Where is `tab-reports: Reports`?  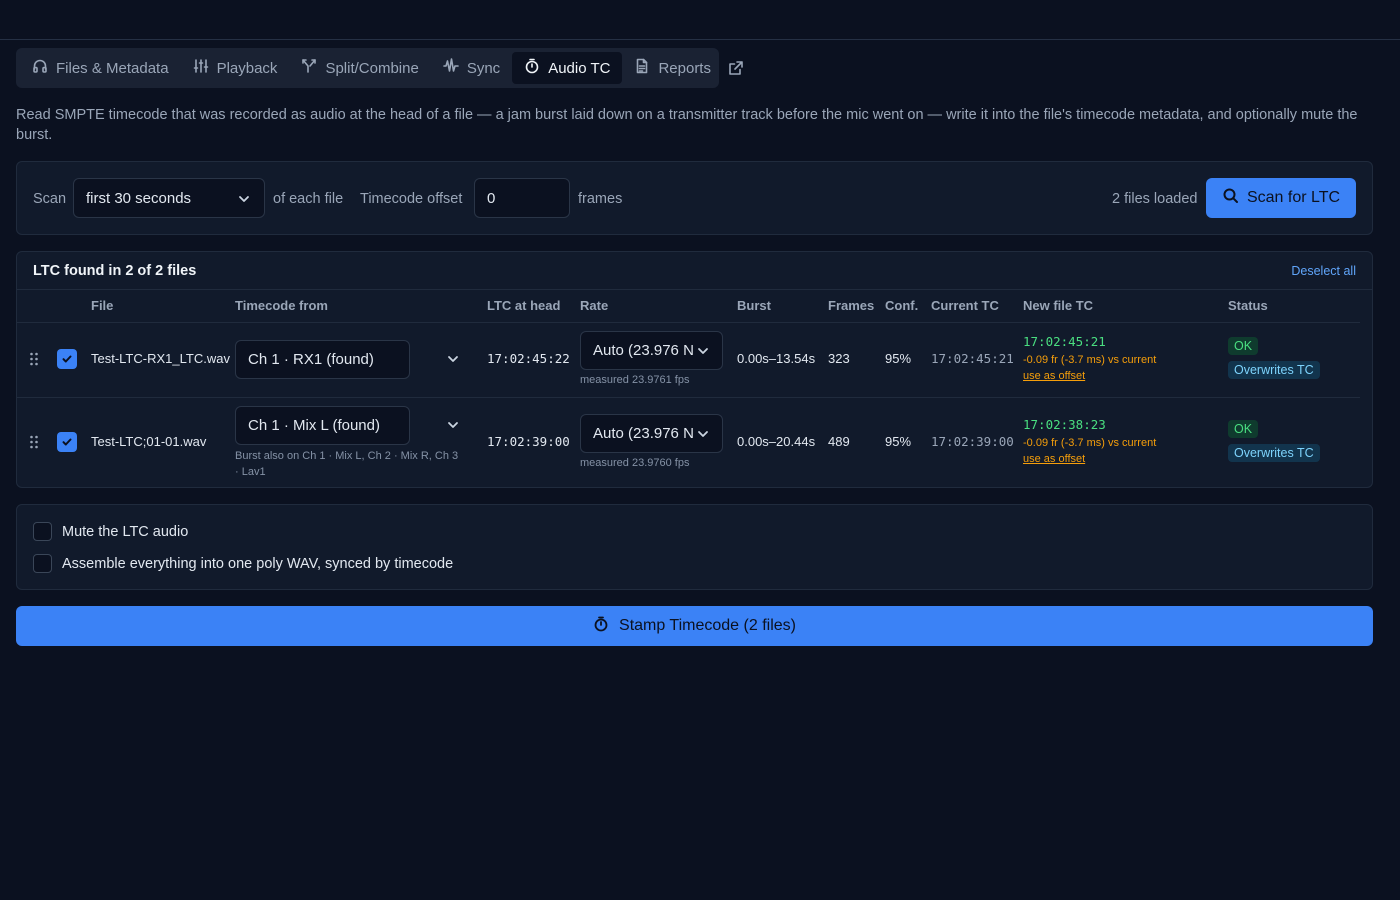
tab-reports: Reports is located at coordinates (672, 68).